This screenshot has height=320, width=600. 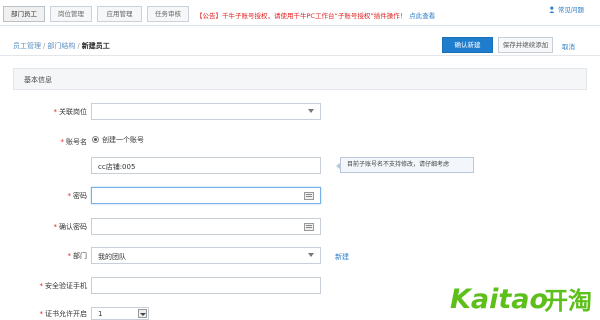 What do you see at coordinates (206, 226) in the screenshot?
I see `confirm-password-input` at bounding box center [206, 226].